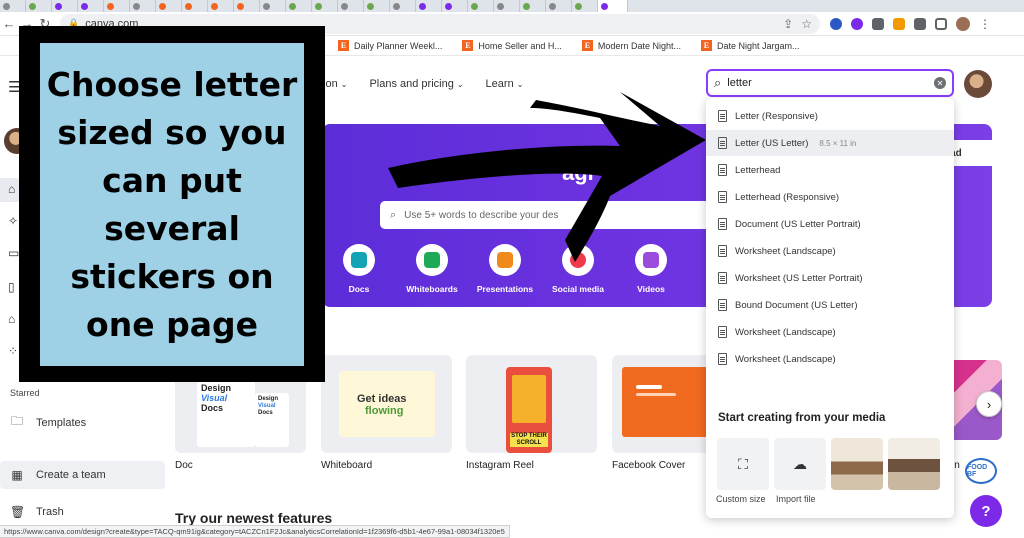 This screenshot has height=538, width=1024. Describe the element at coordinates (830, 224) in the screenshot. I see `suggestion-item: Document (US Letter Portrait)` at that location.